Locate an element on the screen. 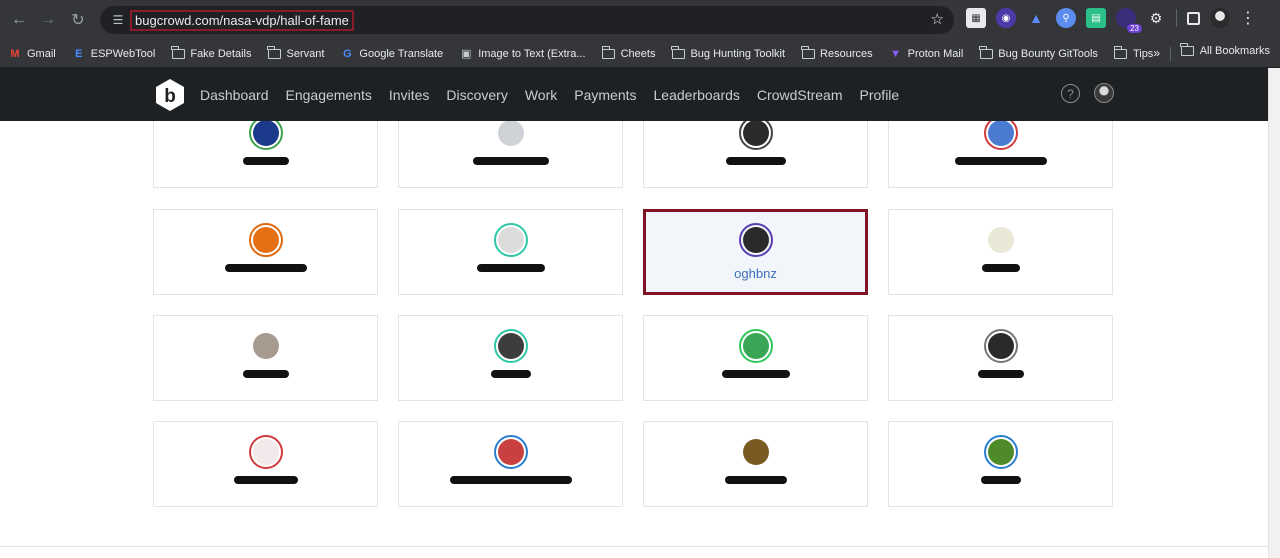  bookmark-star-icon: ☆ is located at coordinates (937, 19).